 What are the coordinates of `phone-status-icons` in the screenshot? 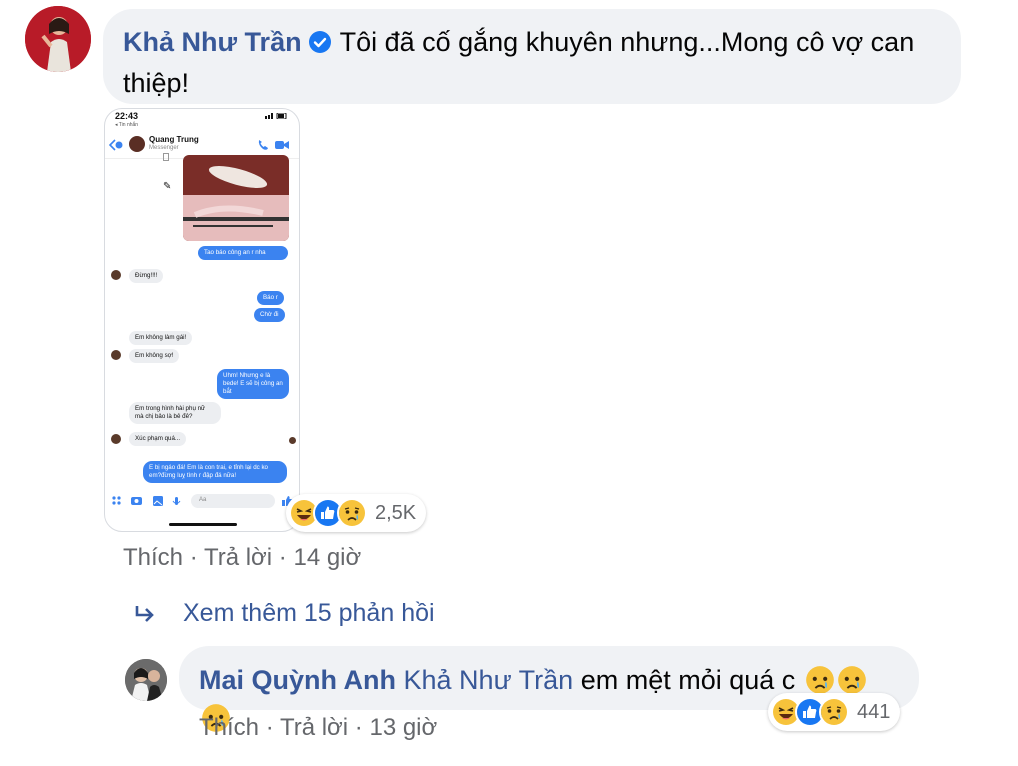 It's located at (276, 116).